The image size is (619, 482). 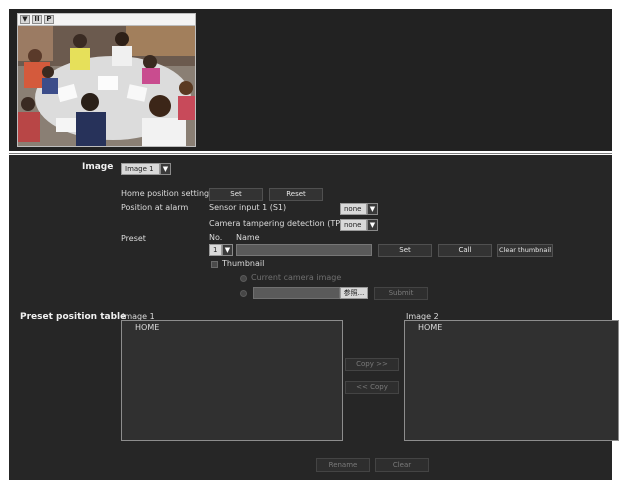 I want to click on preset-name-input, so click(x=304, y=250).